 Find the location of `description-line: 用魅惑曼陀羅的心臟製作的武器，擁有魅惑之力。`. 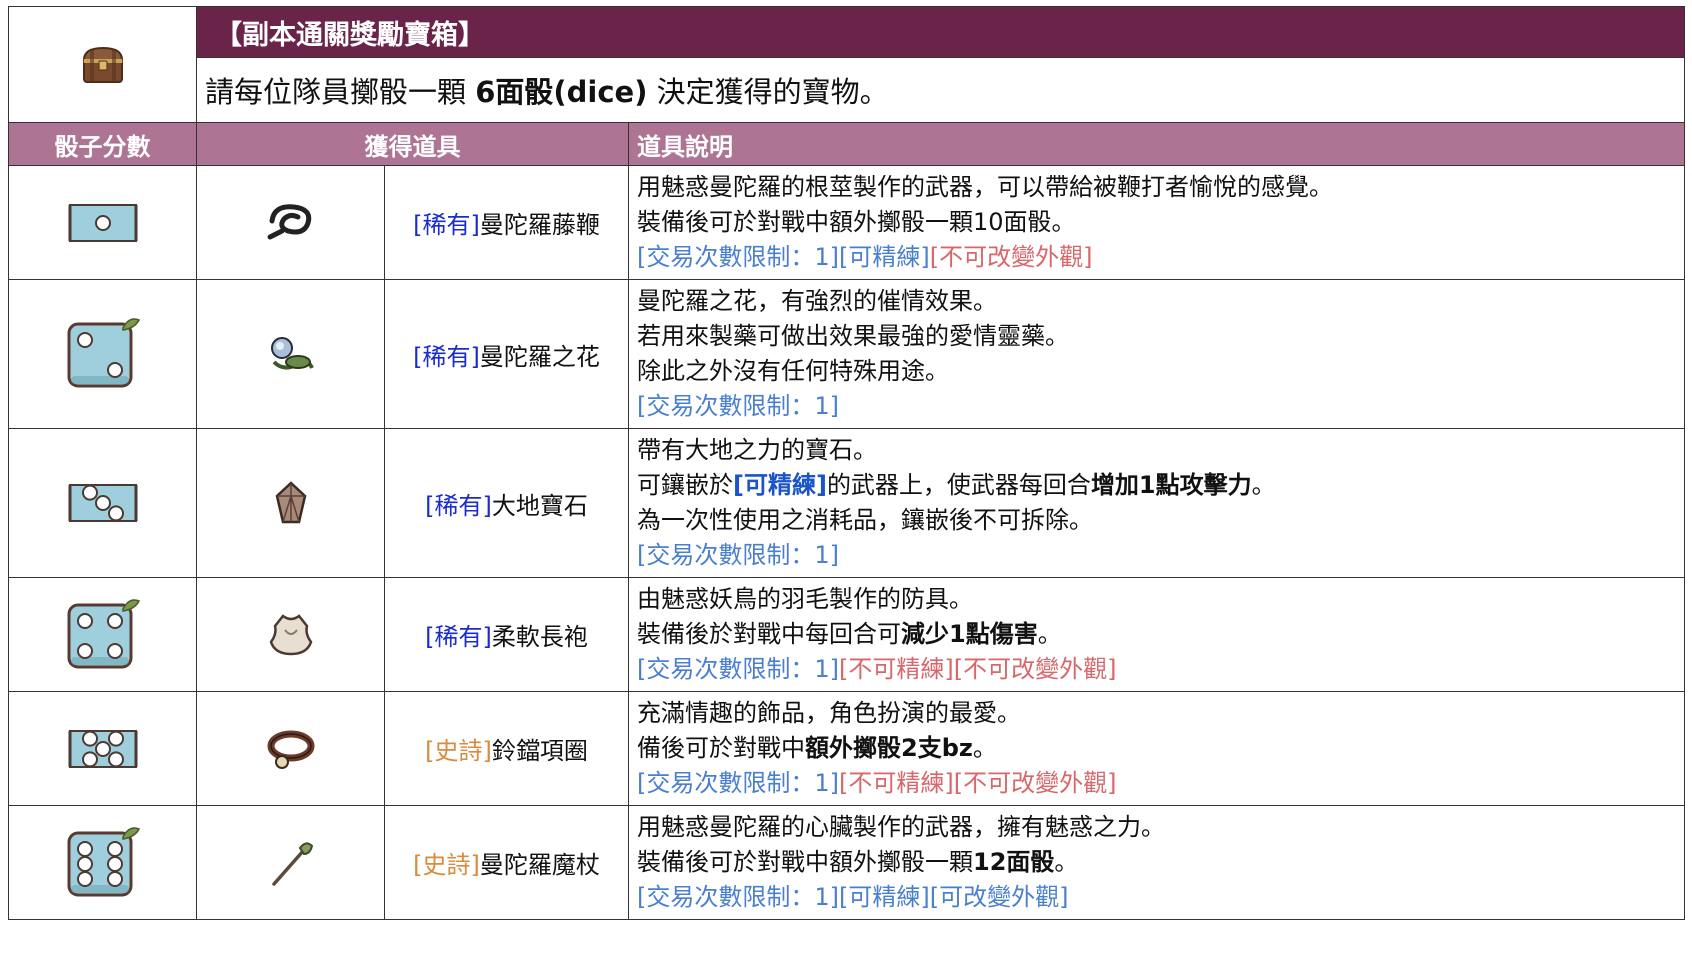

description-line: 用魅惑曼陀羅的心臟製作的武器，擁有魅惑之力。 is located at coordinates (901, 827).